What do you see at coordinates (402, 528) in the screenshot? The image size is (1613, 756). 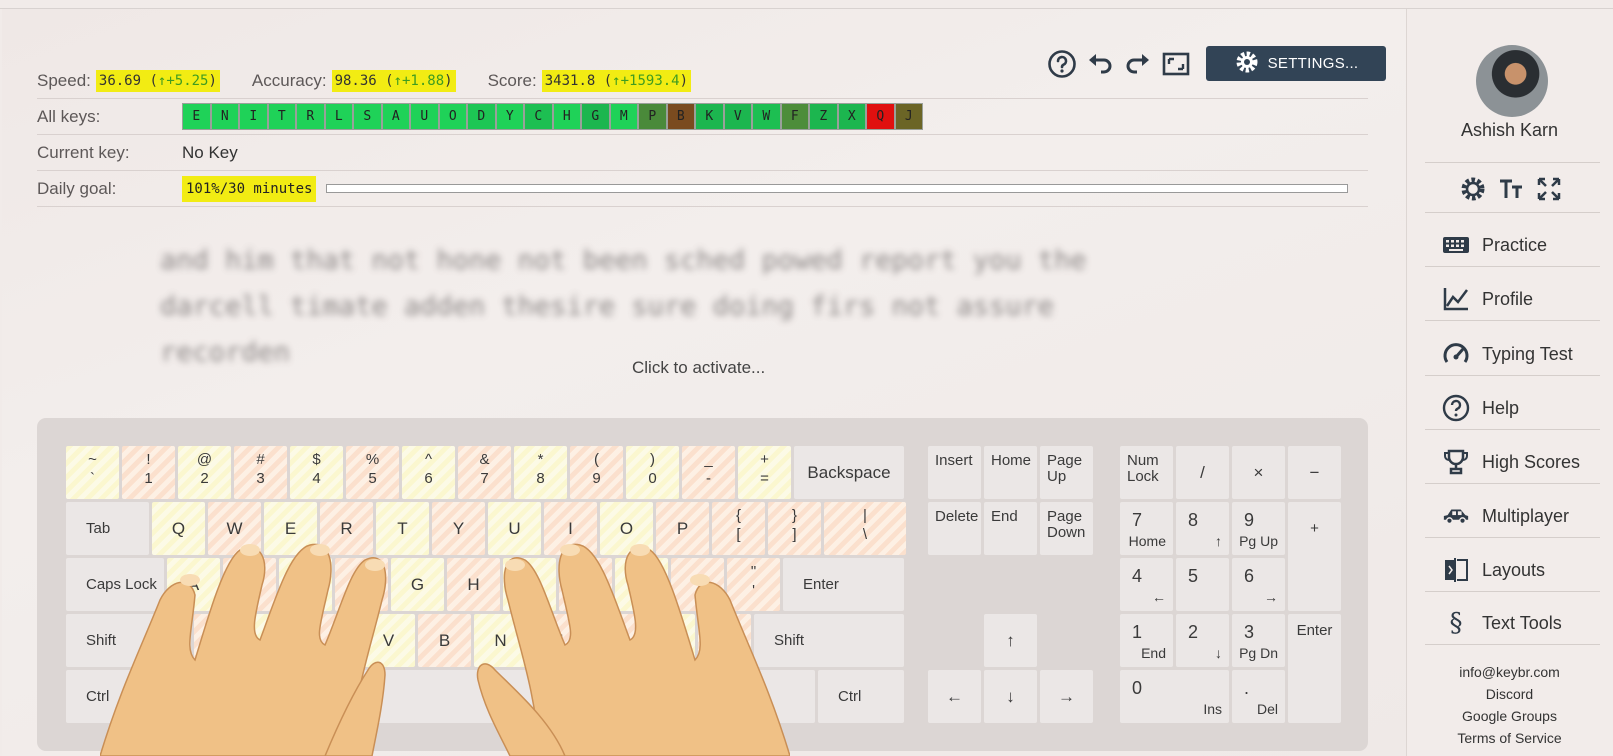 I see `key-t: T` at bounding box center [402, 528].